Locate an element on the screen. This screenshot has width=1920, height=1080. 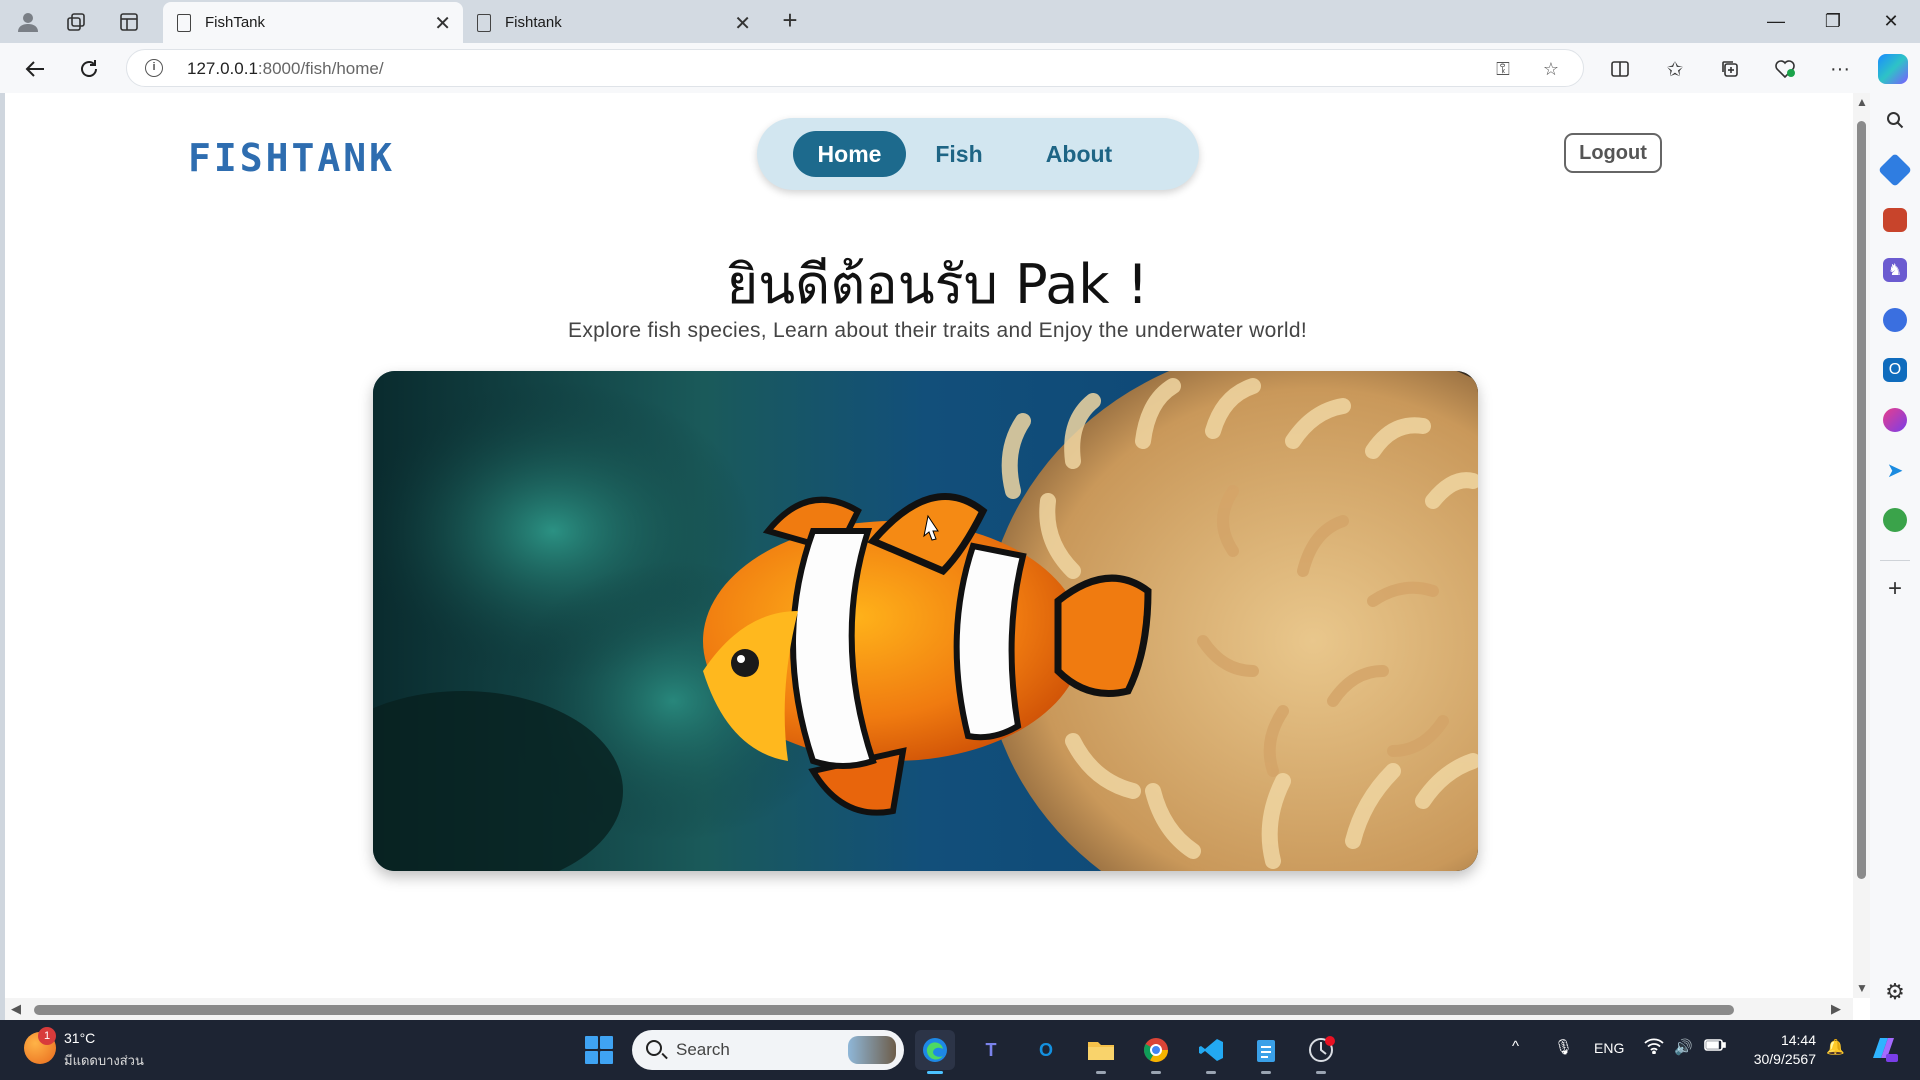
main-nav: Home Fish About is located at coordinates (978, 154).